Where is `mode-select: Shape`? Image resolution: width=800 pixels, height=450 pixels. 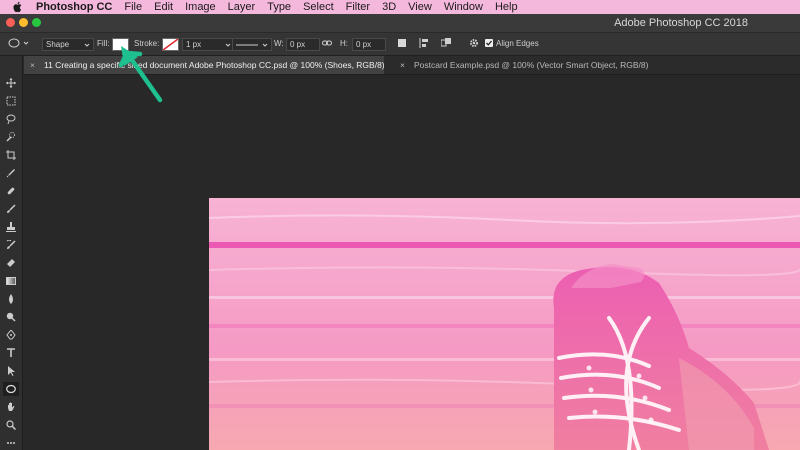 mode-select: Shape is located at coordinates (68, 44).